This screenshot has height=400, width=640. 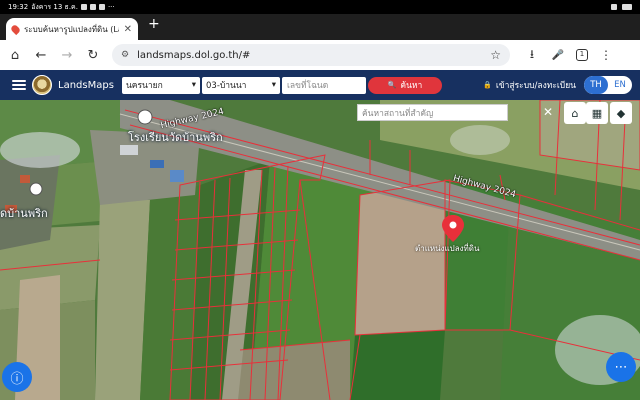 I want to click on status-more: ···, so click(x=111, y=7).